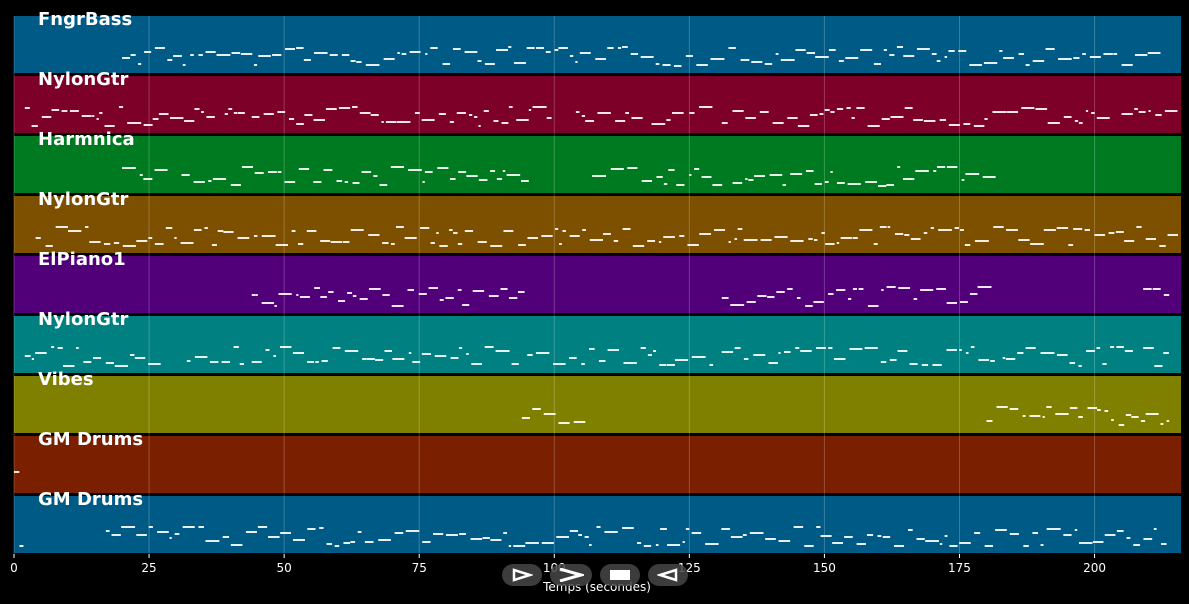  I want to click on tick-label: 150, so click(824, 568).